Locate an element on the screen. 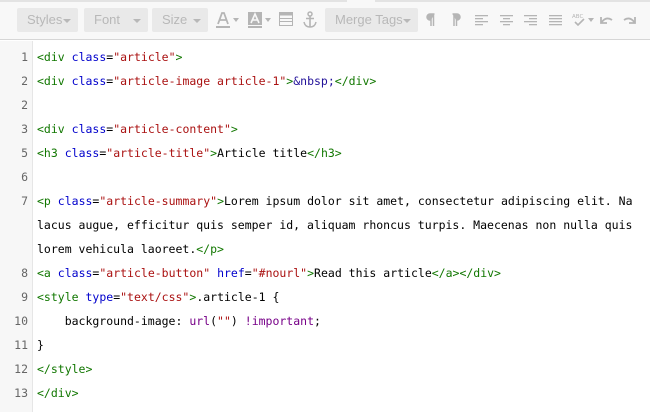  spellcheck-caret-icon is located at coordinates (591, 20).